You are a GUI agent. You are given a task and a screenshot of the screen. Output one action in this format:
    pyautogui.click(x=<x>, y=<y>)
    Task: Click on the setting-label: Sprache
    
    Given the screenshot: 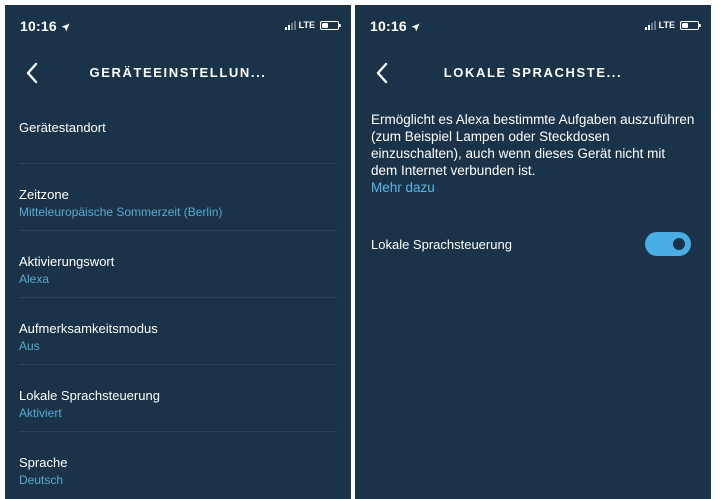 What is the action you would take?
    pyautogui.click(x=43, y=462)
    